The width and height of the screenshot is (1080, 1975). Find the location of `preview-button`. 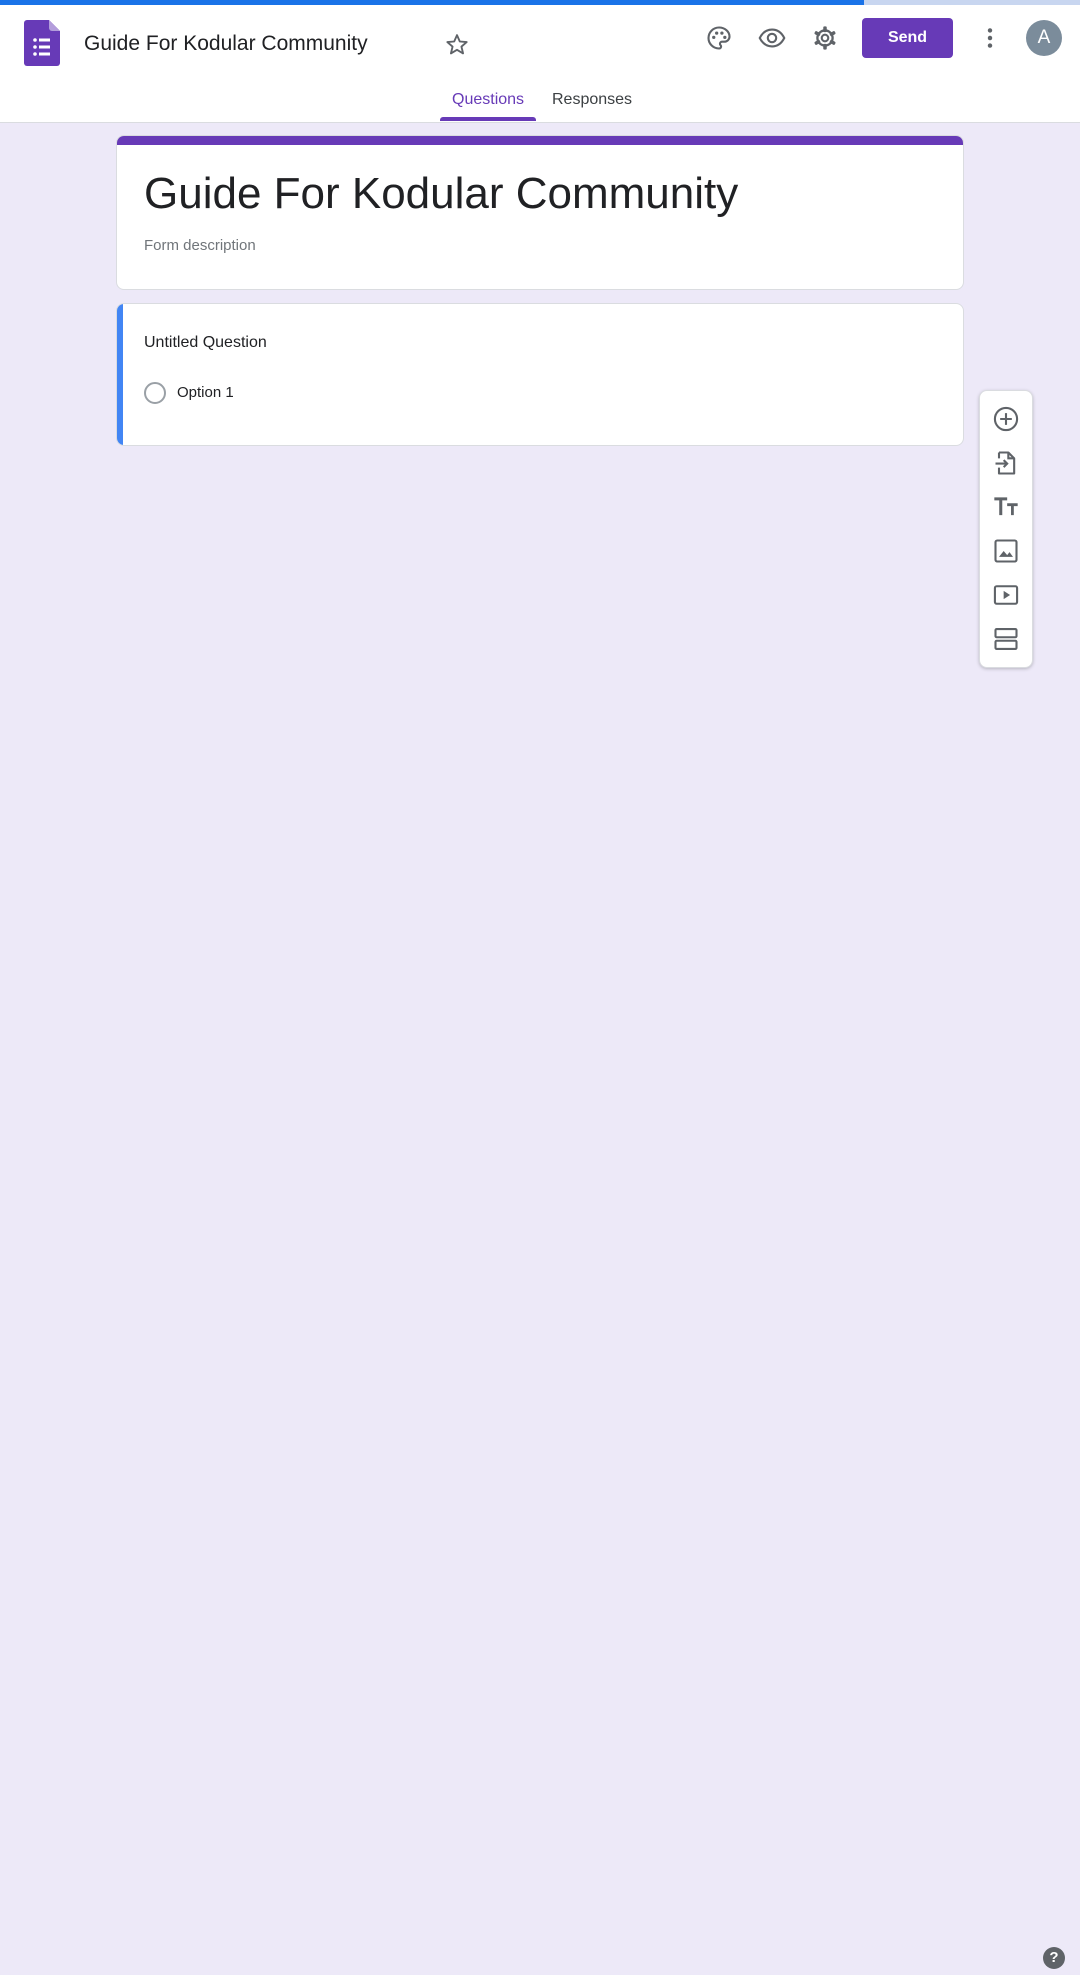

preview-button is located at coordinates (772, 38).